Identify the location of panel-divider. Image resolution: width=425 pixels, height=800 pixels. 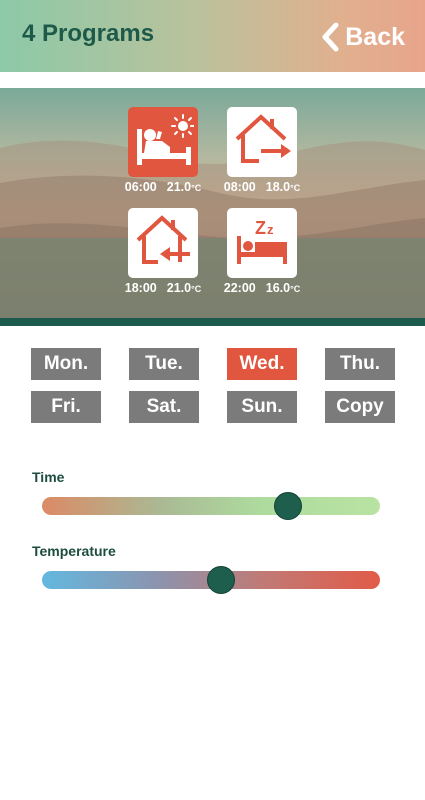
(212, 322).